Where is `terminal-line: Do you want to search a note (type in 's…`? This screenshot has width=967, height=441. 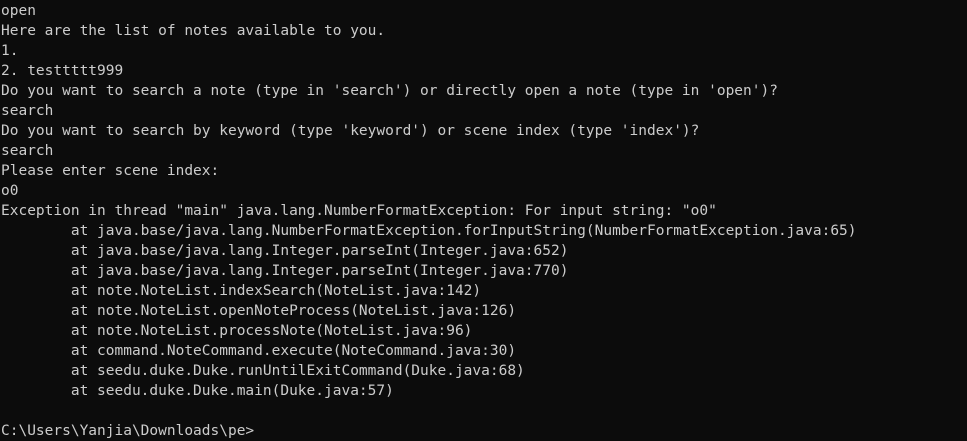 terminal-line: Do you want to search a note (type in 's… is located at coordinates (389, 91).